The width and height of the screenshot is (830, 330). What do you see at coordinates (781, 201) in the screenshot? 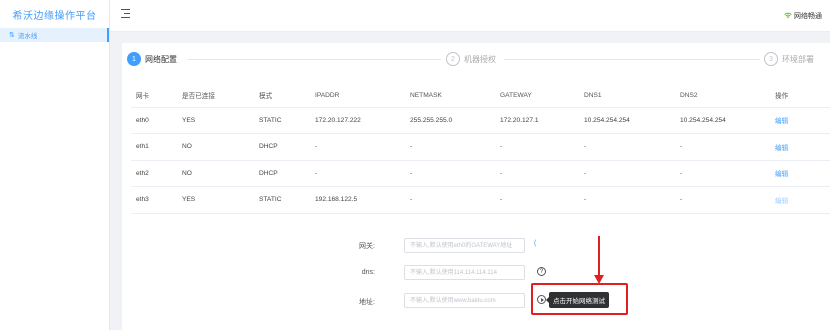
I see `edit-link-disabled: 编辑` at bounding box center [781, 201].